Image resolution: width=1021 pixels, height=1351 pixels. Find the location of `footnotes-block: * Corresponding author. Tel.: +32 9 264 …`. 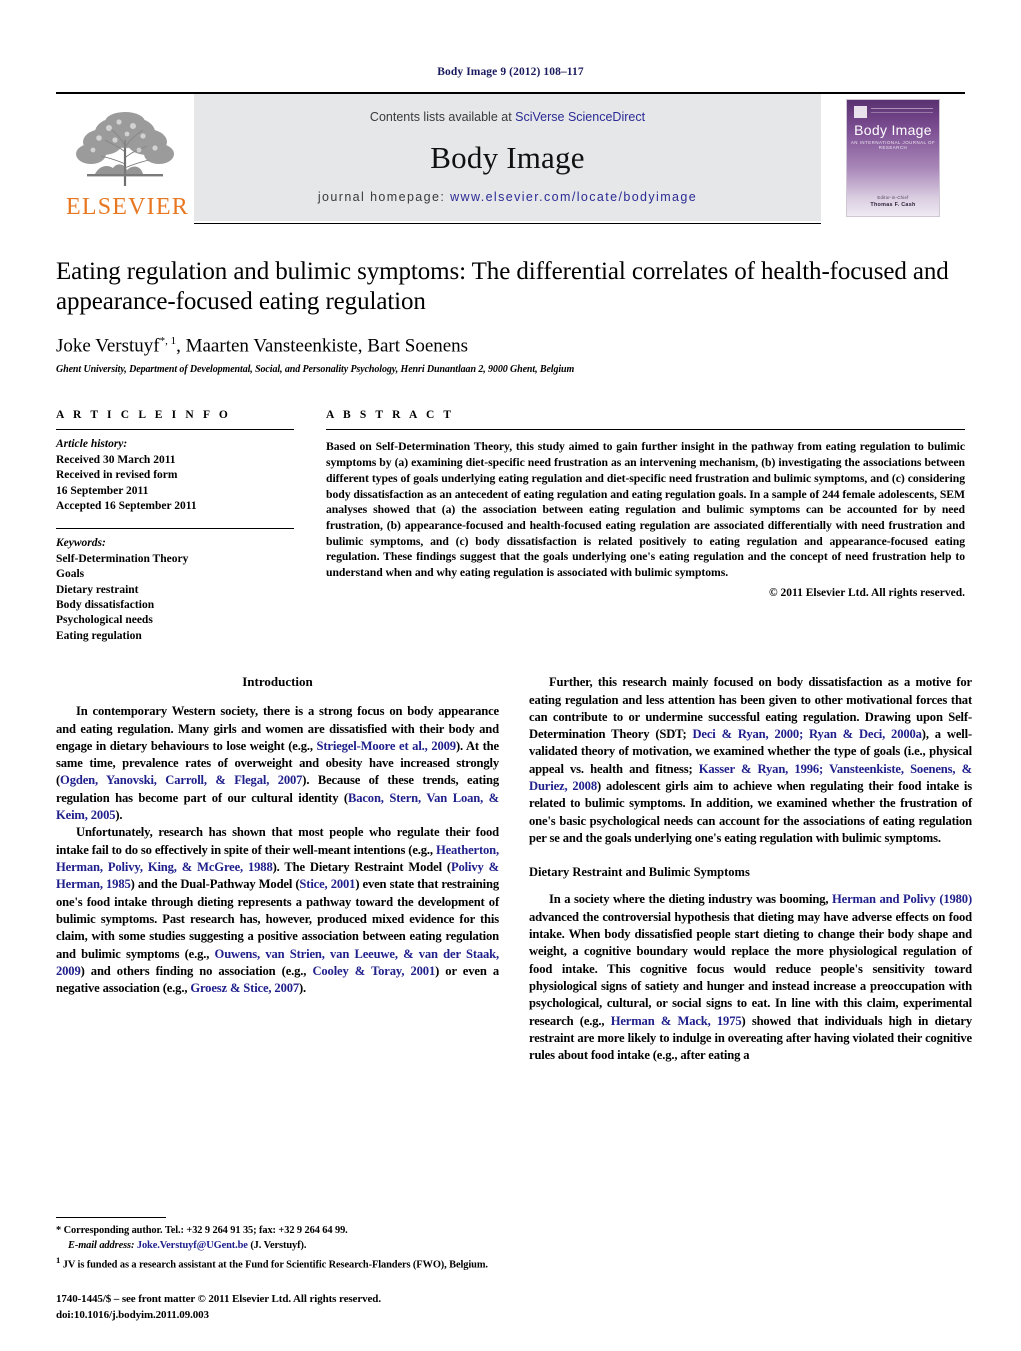

footnotes-block: * Corresponding author. Tel.: +32 9 264 … is located at coordinates (277, 1244).